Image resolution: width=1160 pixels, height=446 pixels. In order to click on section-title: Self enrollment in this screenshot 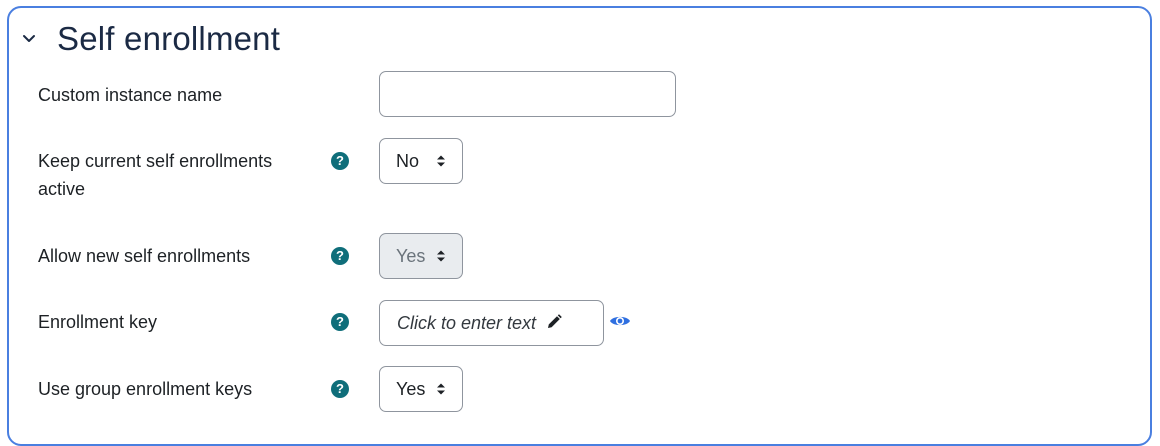, I will do `click(168, 39)`.